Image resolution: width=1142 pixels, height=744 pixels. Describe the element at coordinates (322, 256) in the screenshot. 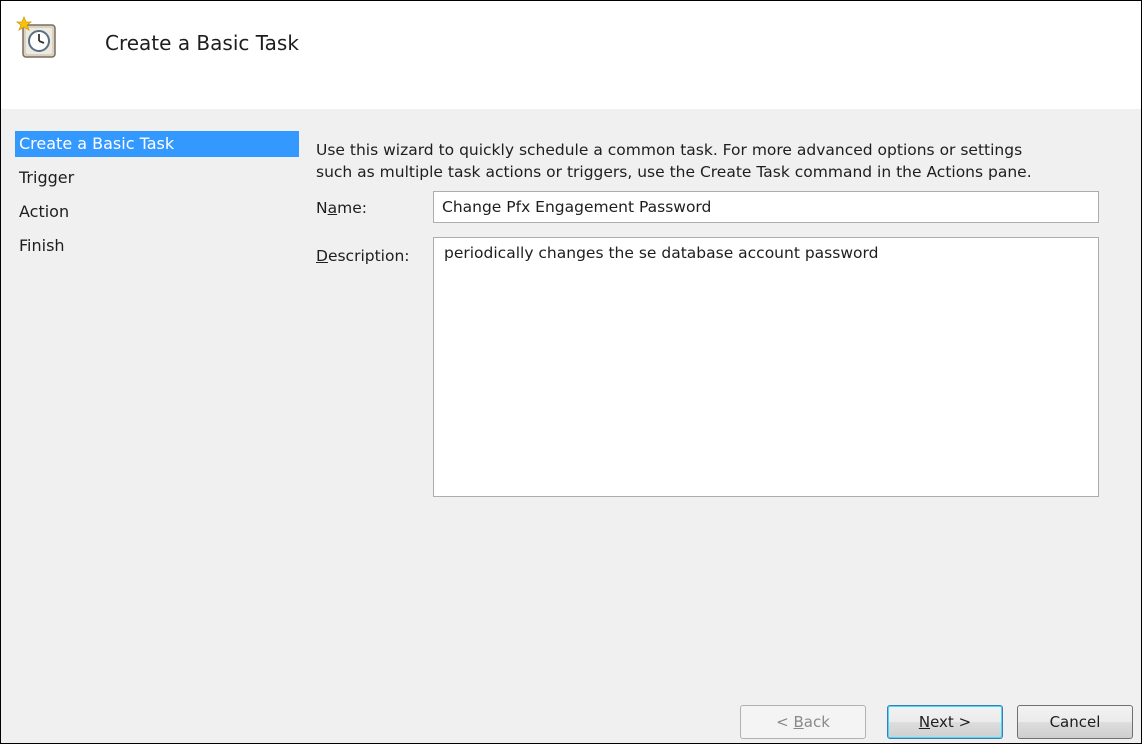

I see `description-label-accel: D` at that location.